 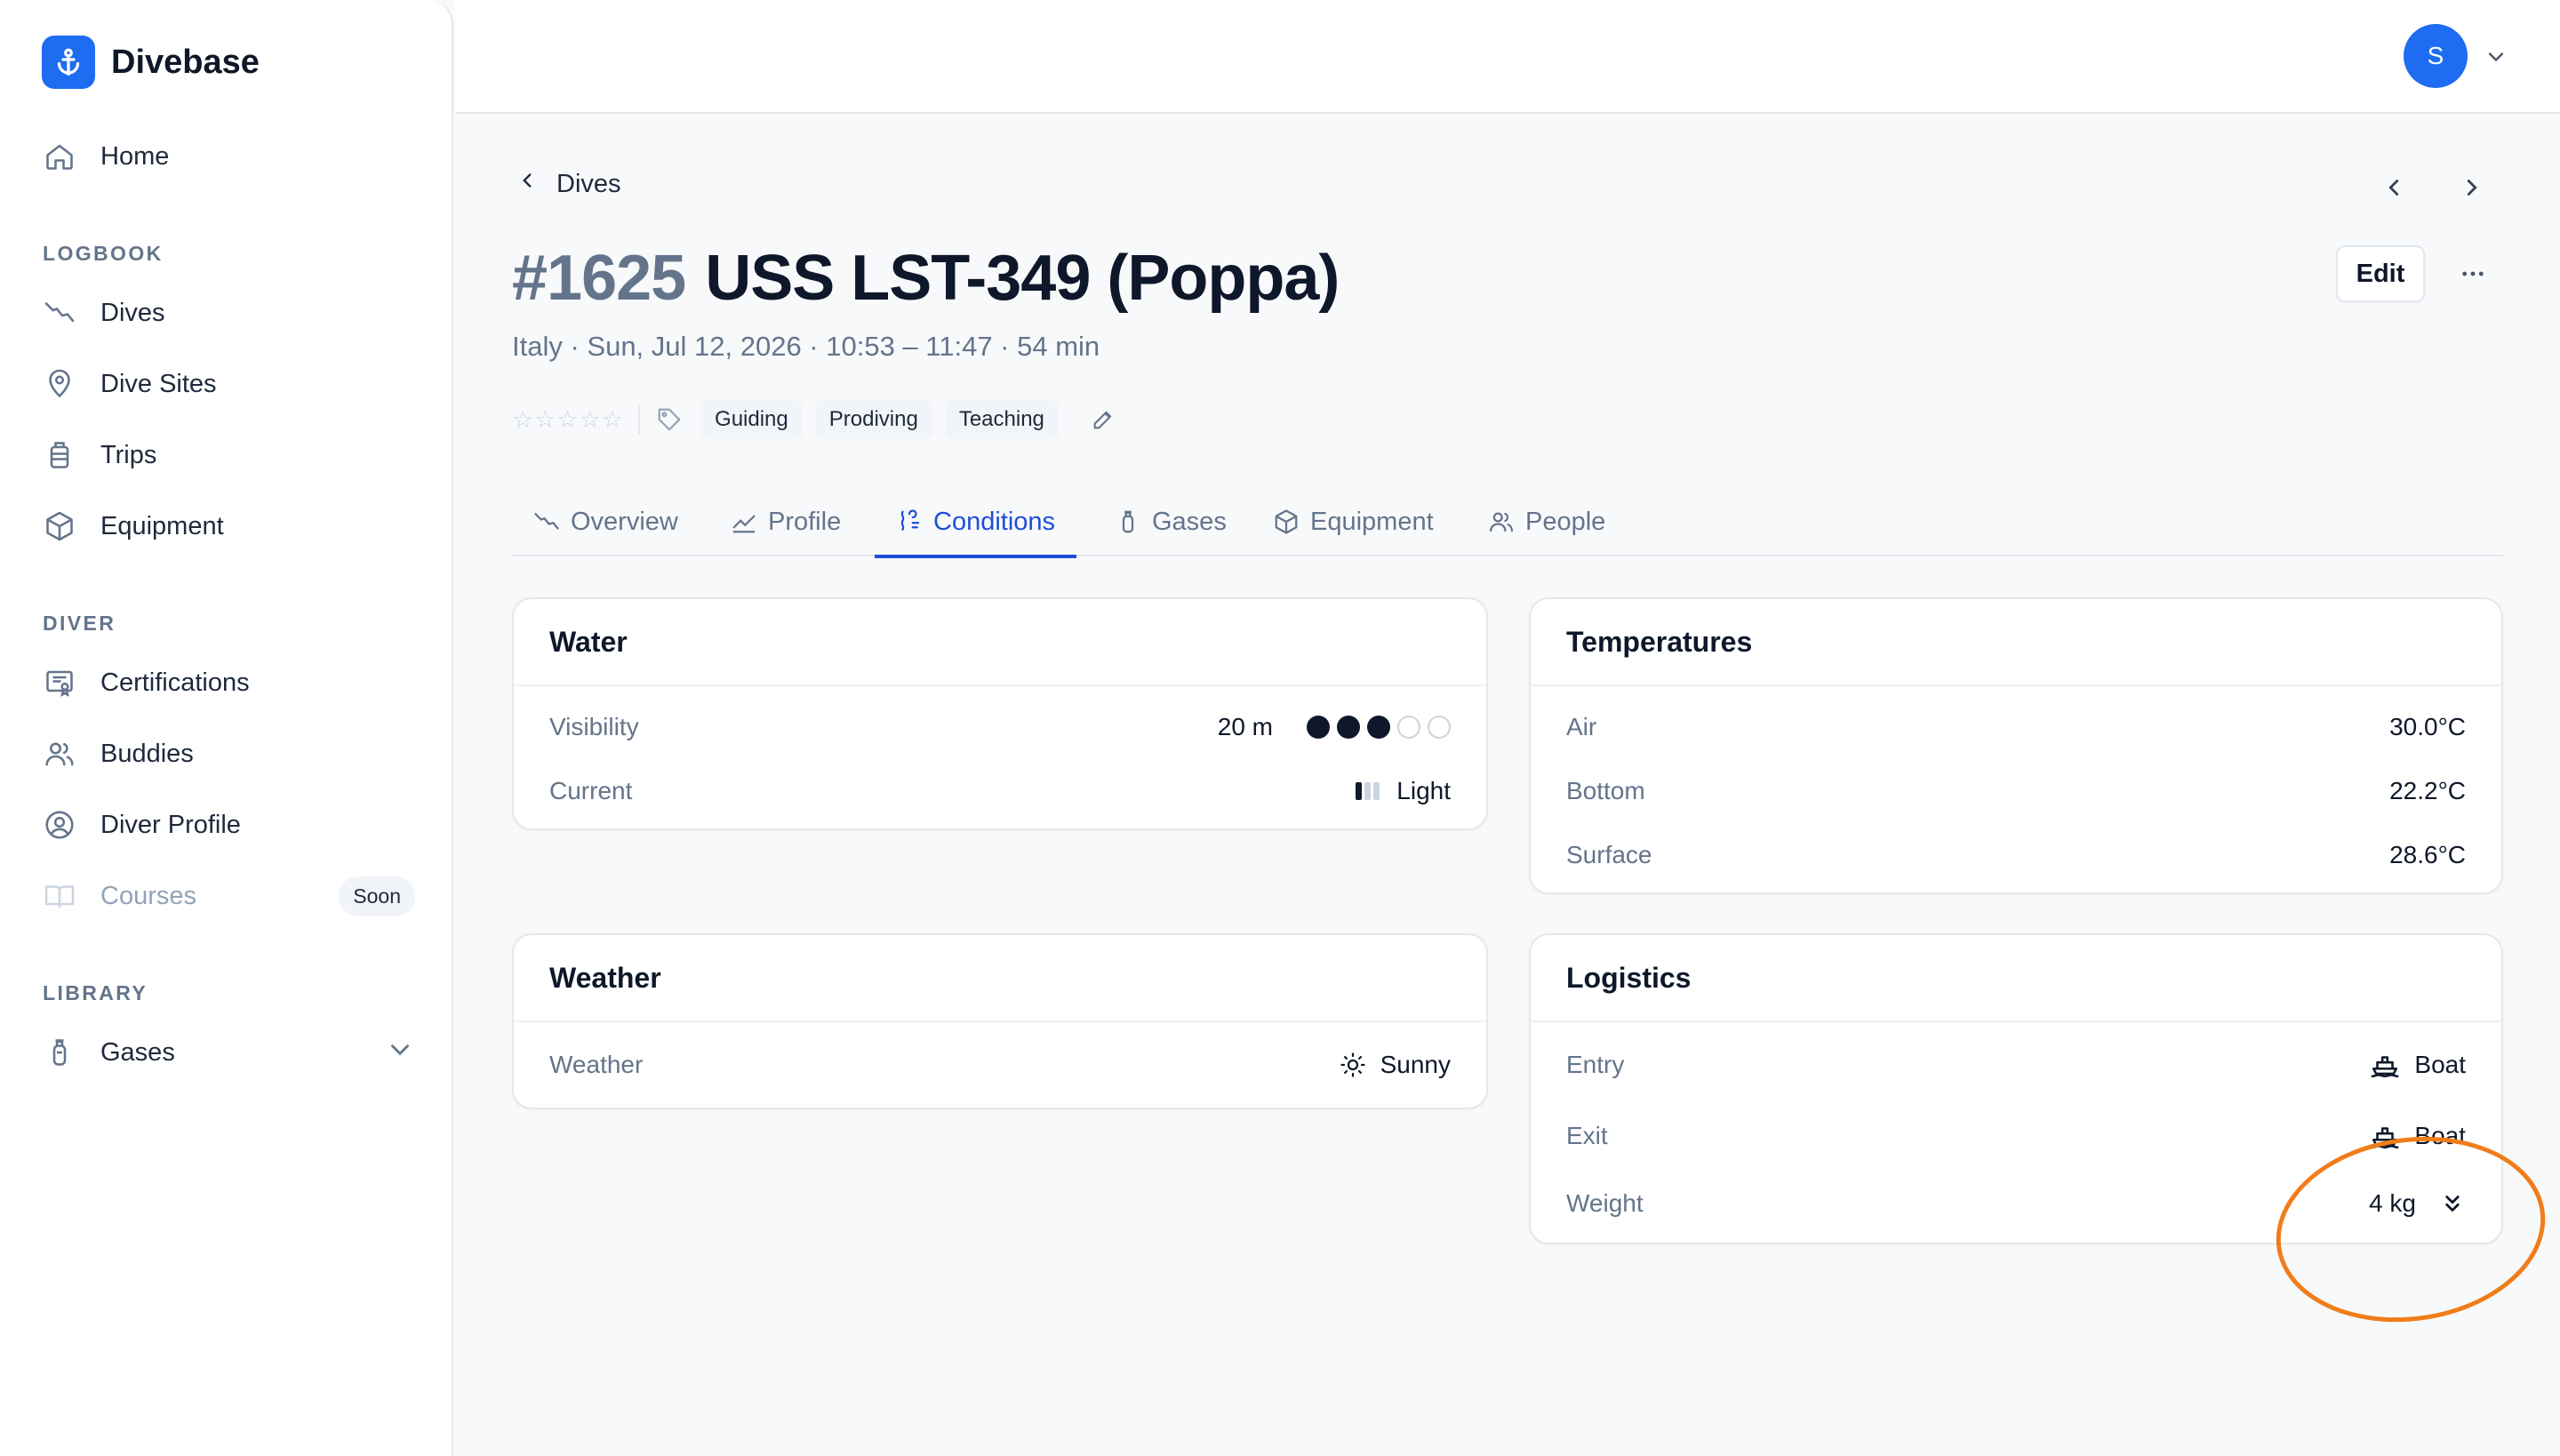 I want to click on dive-icon, so click(x=59, y=313).